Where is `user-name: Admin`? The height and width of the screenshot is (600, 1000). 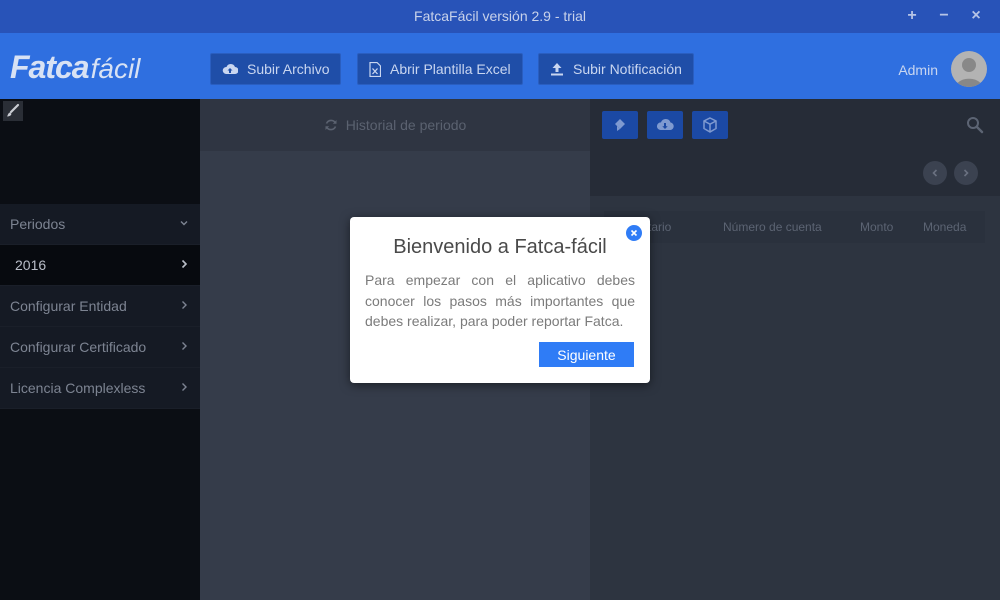
user-name: Admin is located at coordinates (918, 70).